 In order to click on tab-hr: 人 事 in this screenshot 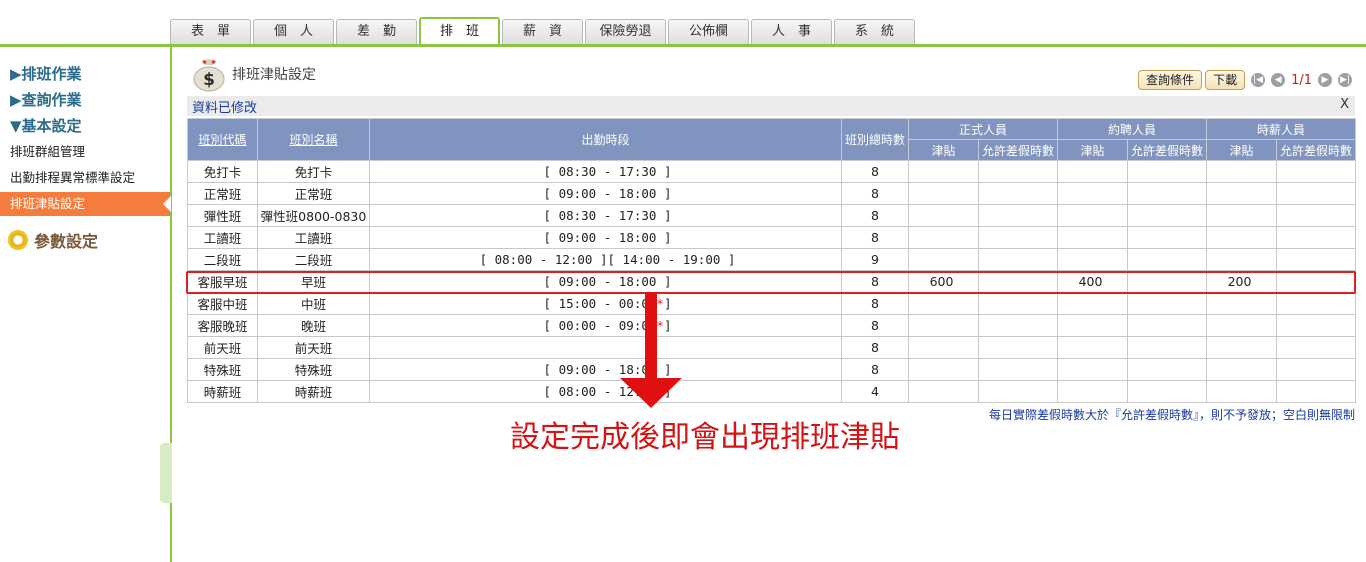, I will do `click(791, 31)`.